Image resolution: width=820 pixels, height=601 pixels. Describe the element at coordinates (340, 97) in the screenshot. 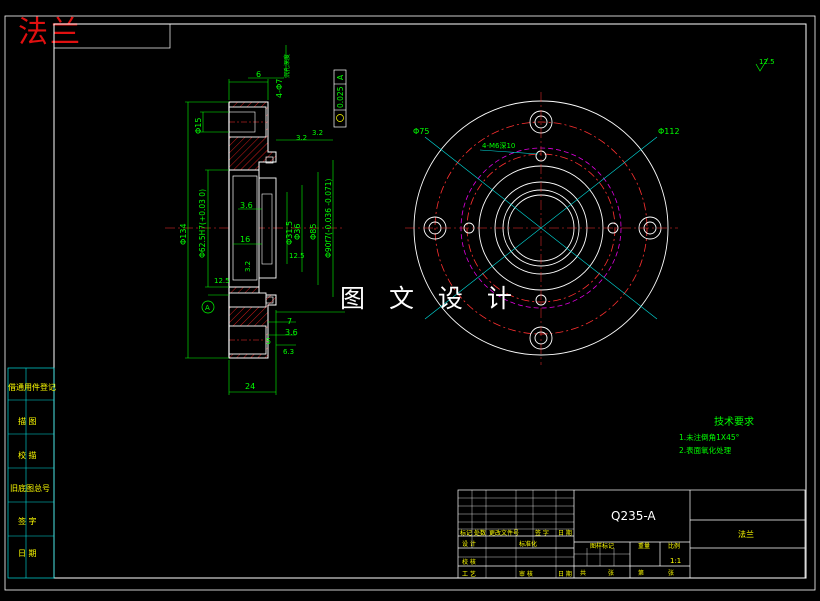

I see `flatness-value: 0.025` at that location.